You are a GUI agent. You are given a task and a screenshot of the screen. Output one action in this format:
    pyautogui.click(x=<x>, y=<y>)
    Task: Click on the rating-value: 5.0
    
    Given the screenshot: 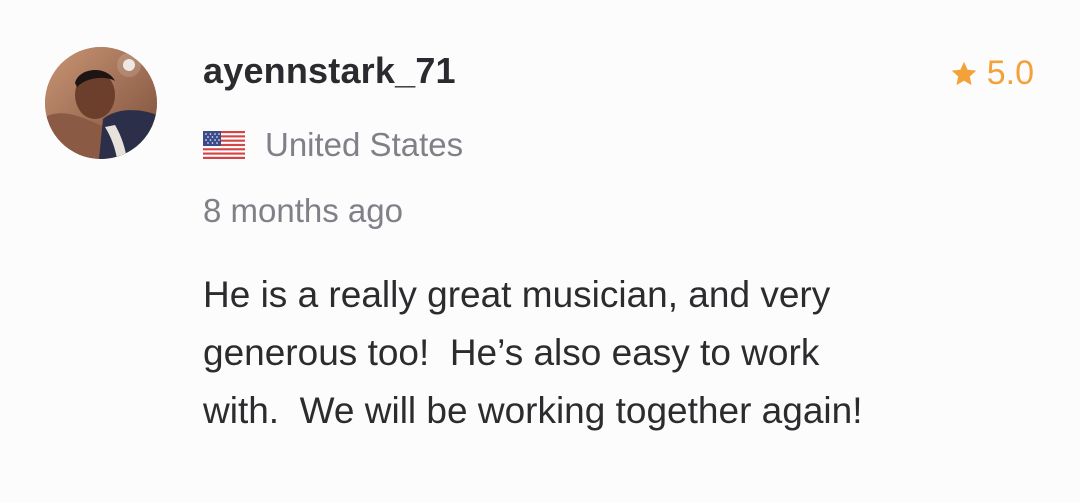 What is the action you would take?
    pyautogui.click(x=1010, y=73)
    